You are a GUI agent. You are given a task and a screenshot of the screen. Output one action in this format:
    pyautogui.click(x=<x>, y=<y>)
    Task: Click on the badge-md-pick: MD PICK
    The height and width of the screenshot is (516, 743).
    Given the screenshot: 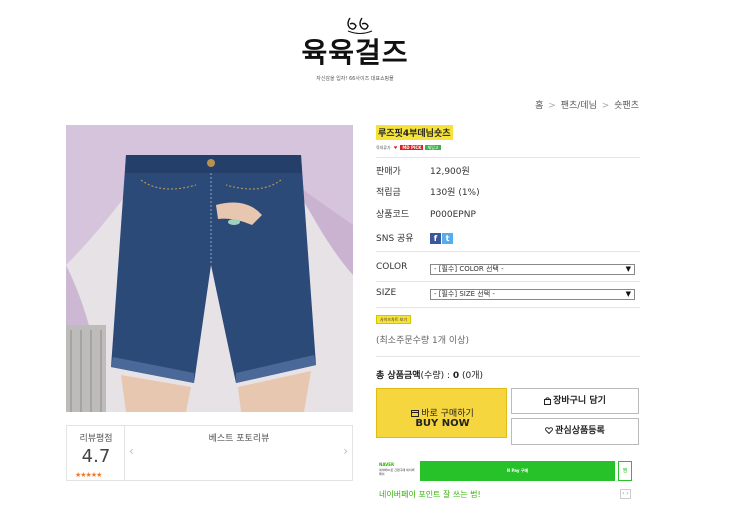 What is the action you would take?
    pyautogui.click(x=412, y=147)
    